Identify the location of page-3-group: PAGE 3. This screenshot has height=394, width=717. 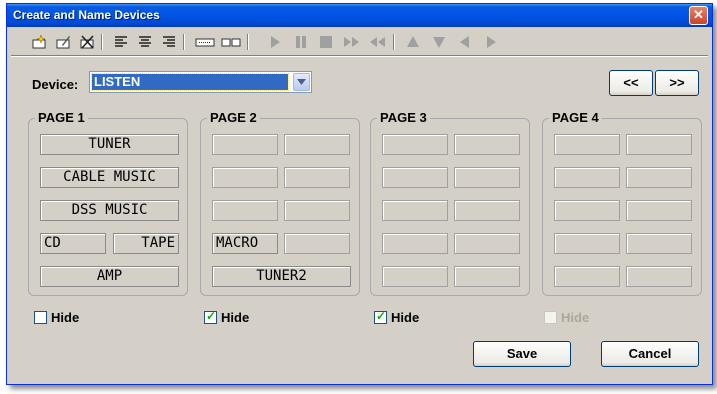
(450, 203).